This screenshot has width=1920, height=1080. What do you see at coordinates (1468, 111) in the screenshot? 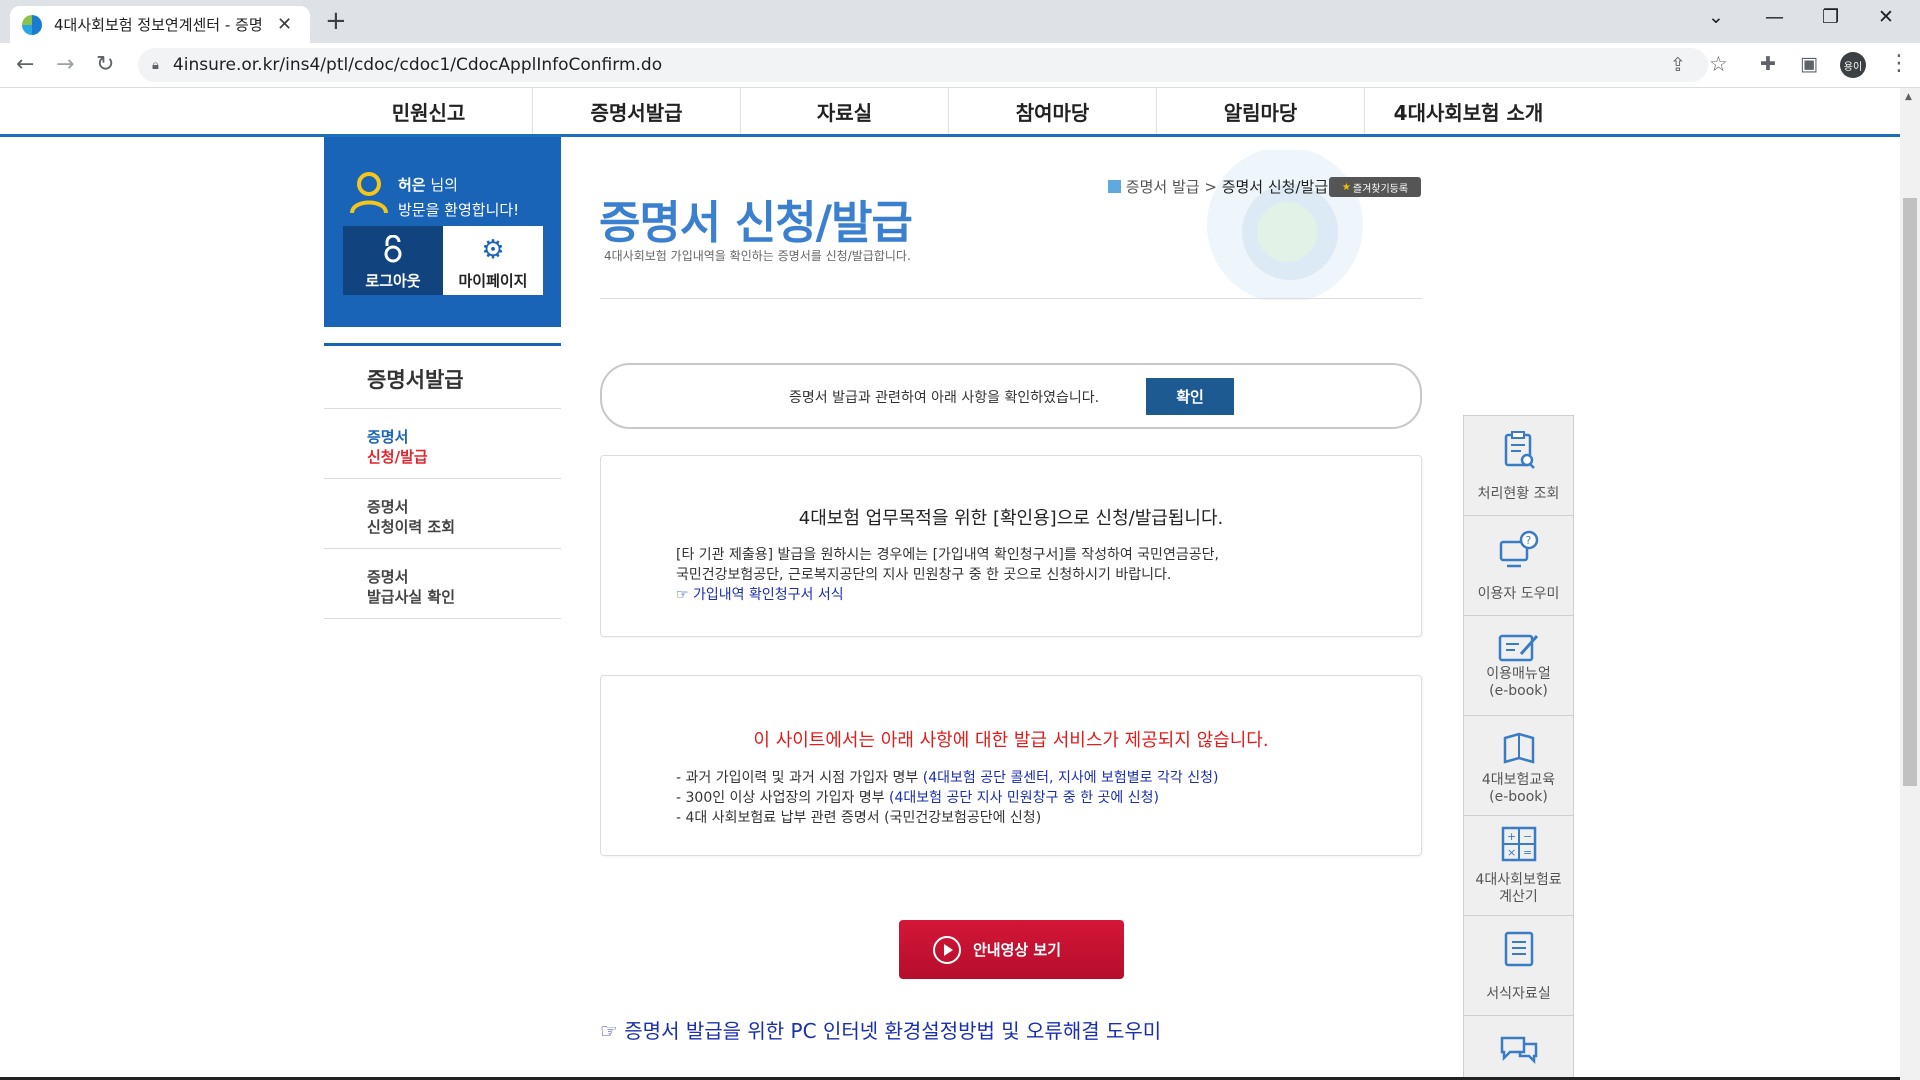
I see `gnb-item-about: 4대사회보험 소개` at bounding box center [1468, 111].